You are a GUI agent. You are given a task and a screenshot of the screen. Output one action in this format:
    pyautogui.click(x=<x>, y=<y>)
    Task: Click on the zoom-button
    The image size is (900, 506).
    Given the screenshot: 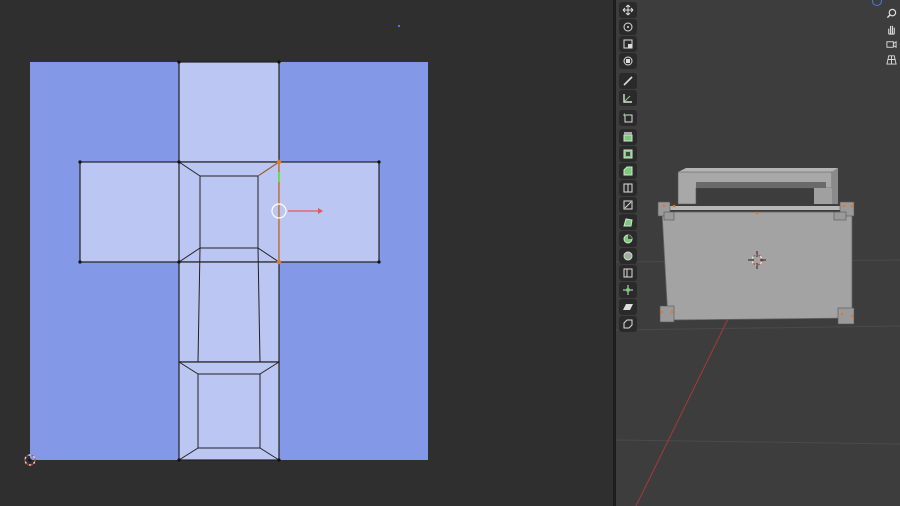 What is the action you would take?
    pyautogui.click(x=891, y=13)
    